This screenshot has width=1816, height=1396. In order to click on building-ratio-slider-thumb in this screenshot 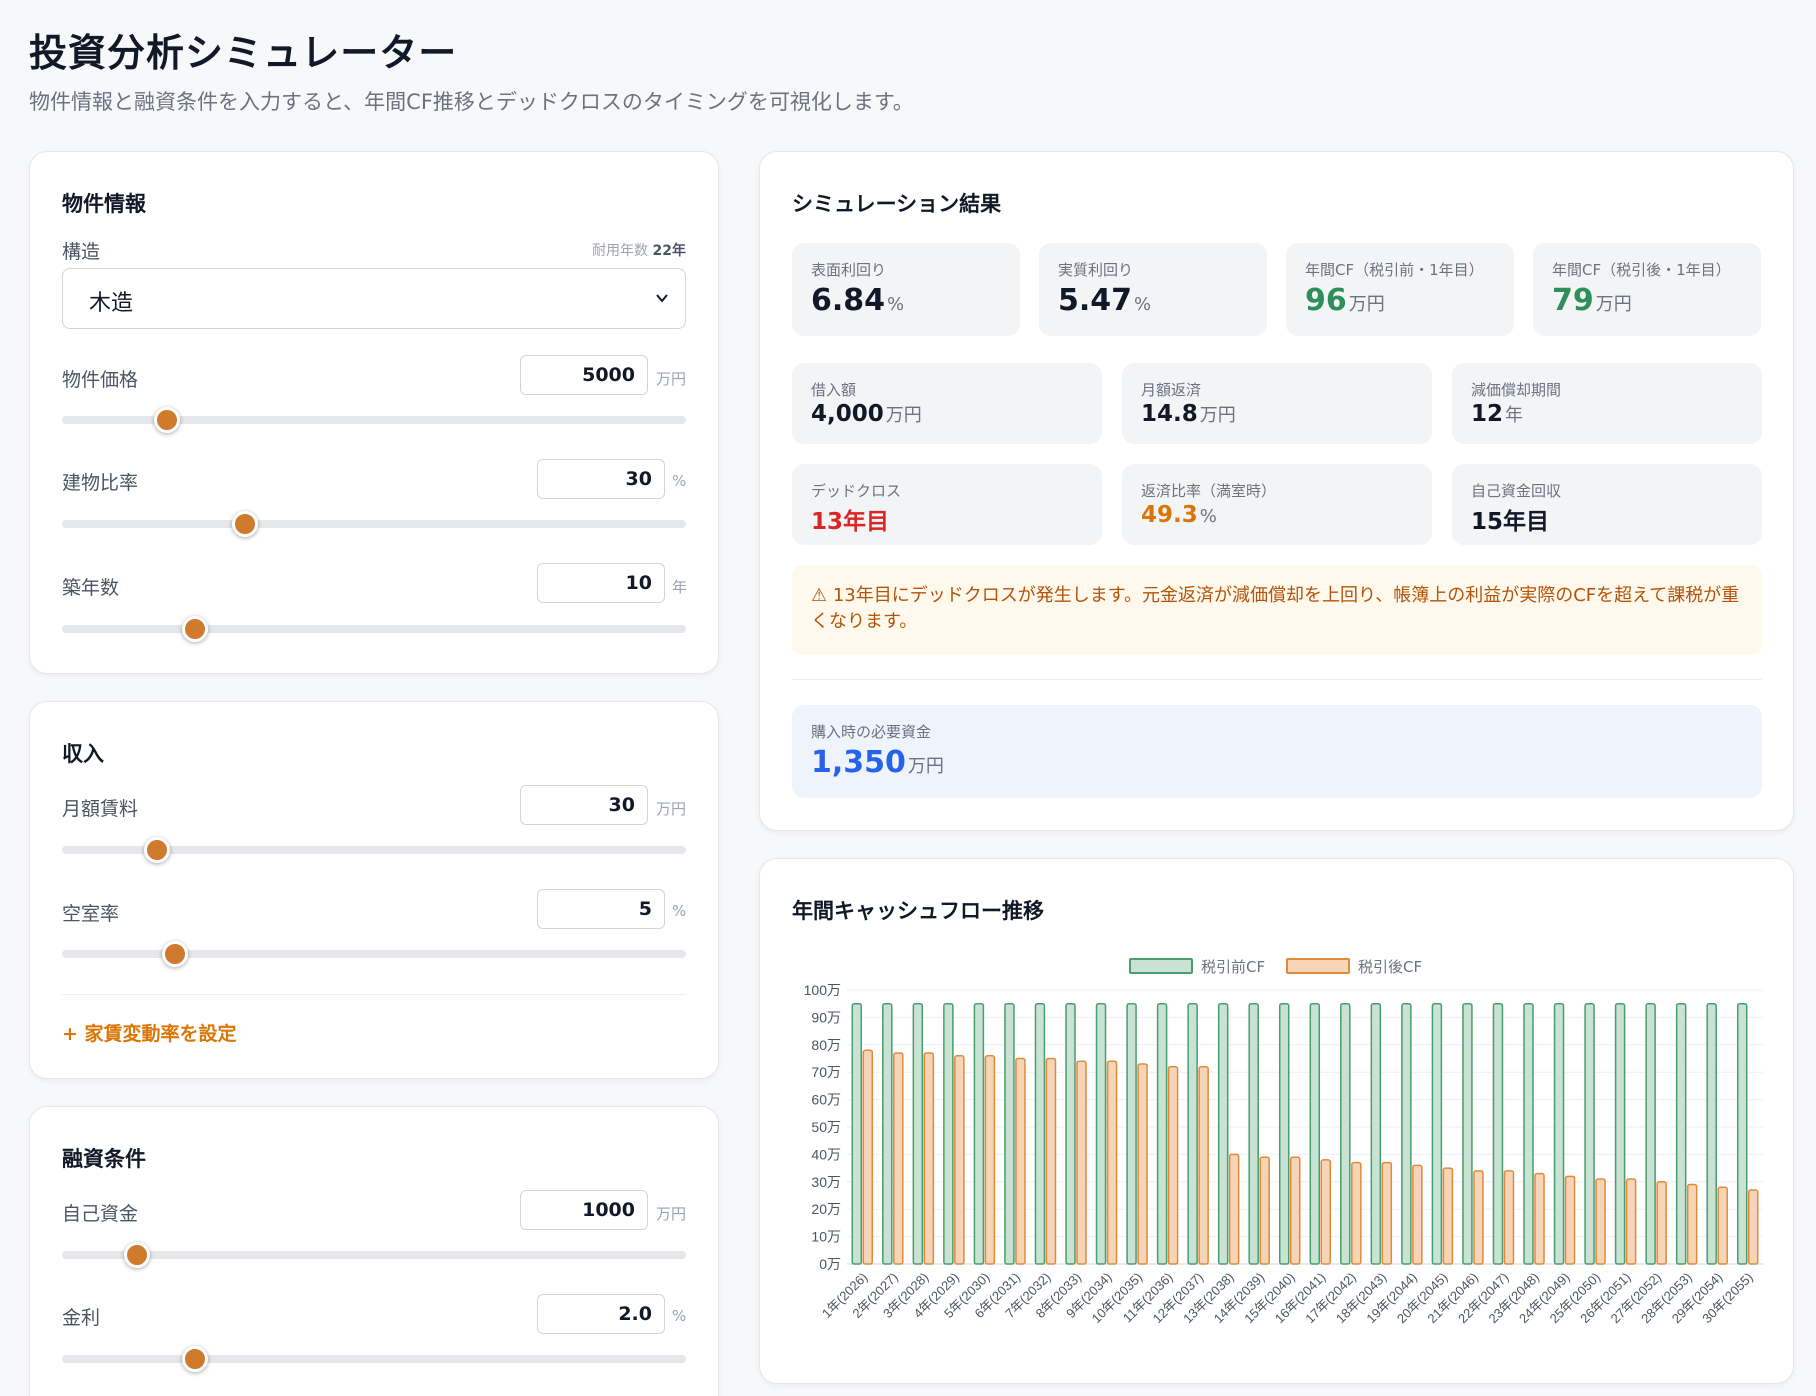, I will do `click(245, 524)`.